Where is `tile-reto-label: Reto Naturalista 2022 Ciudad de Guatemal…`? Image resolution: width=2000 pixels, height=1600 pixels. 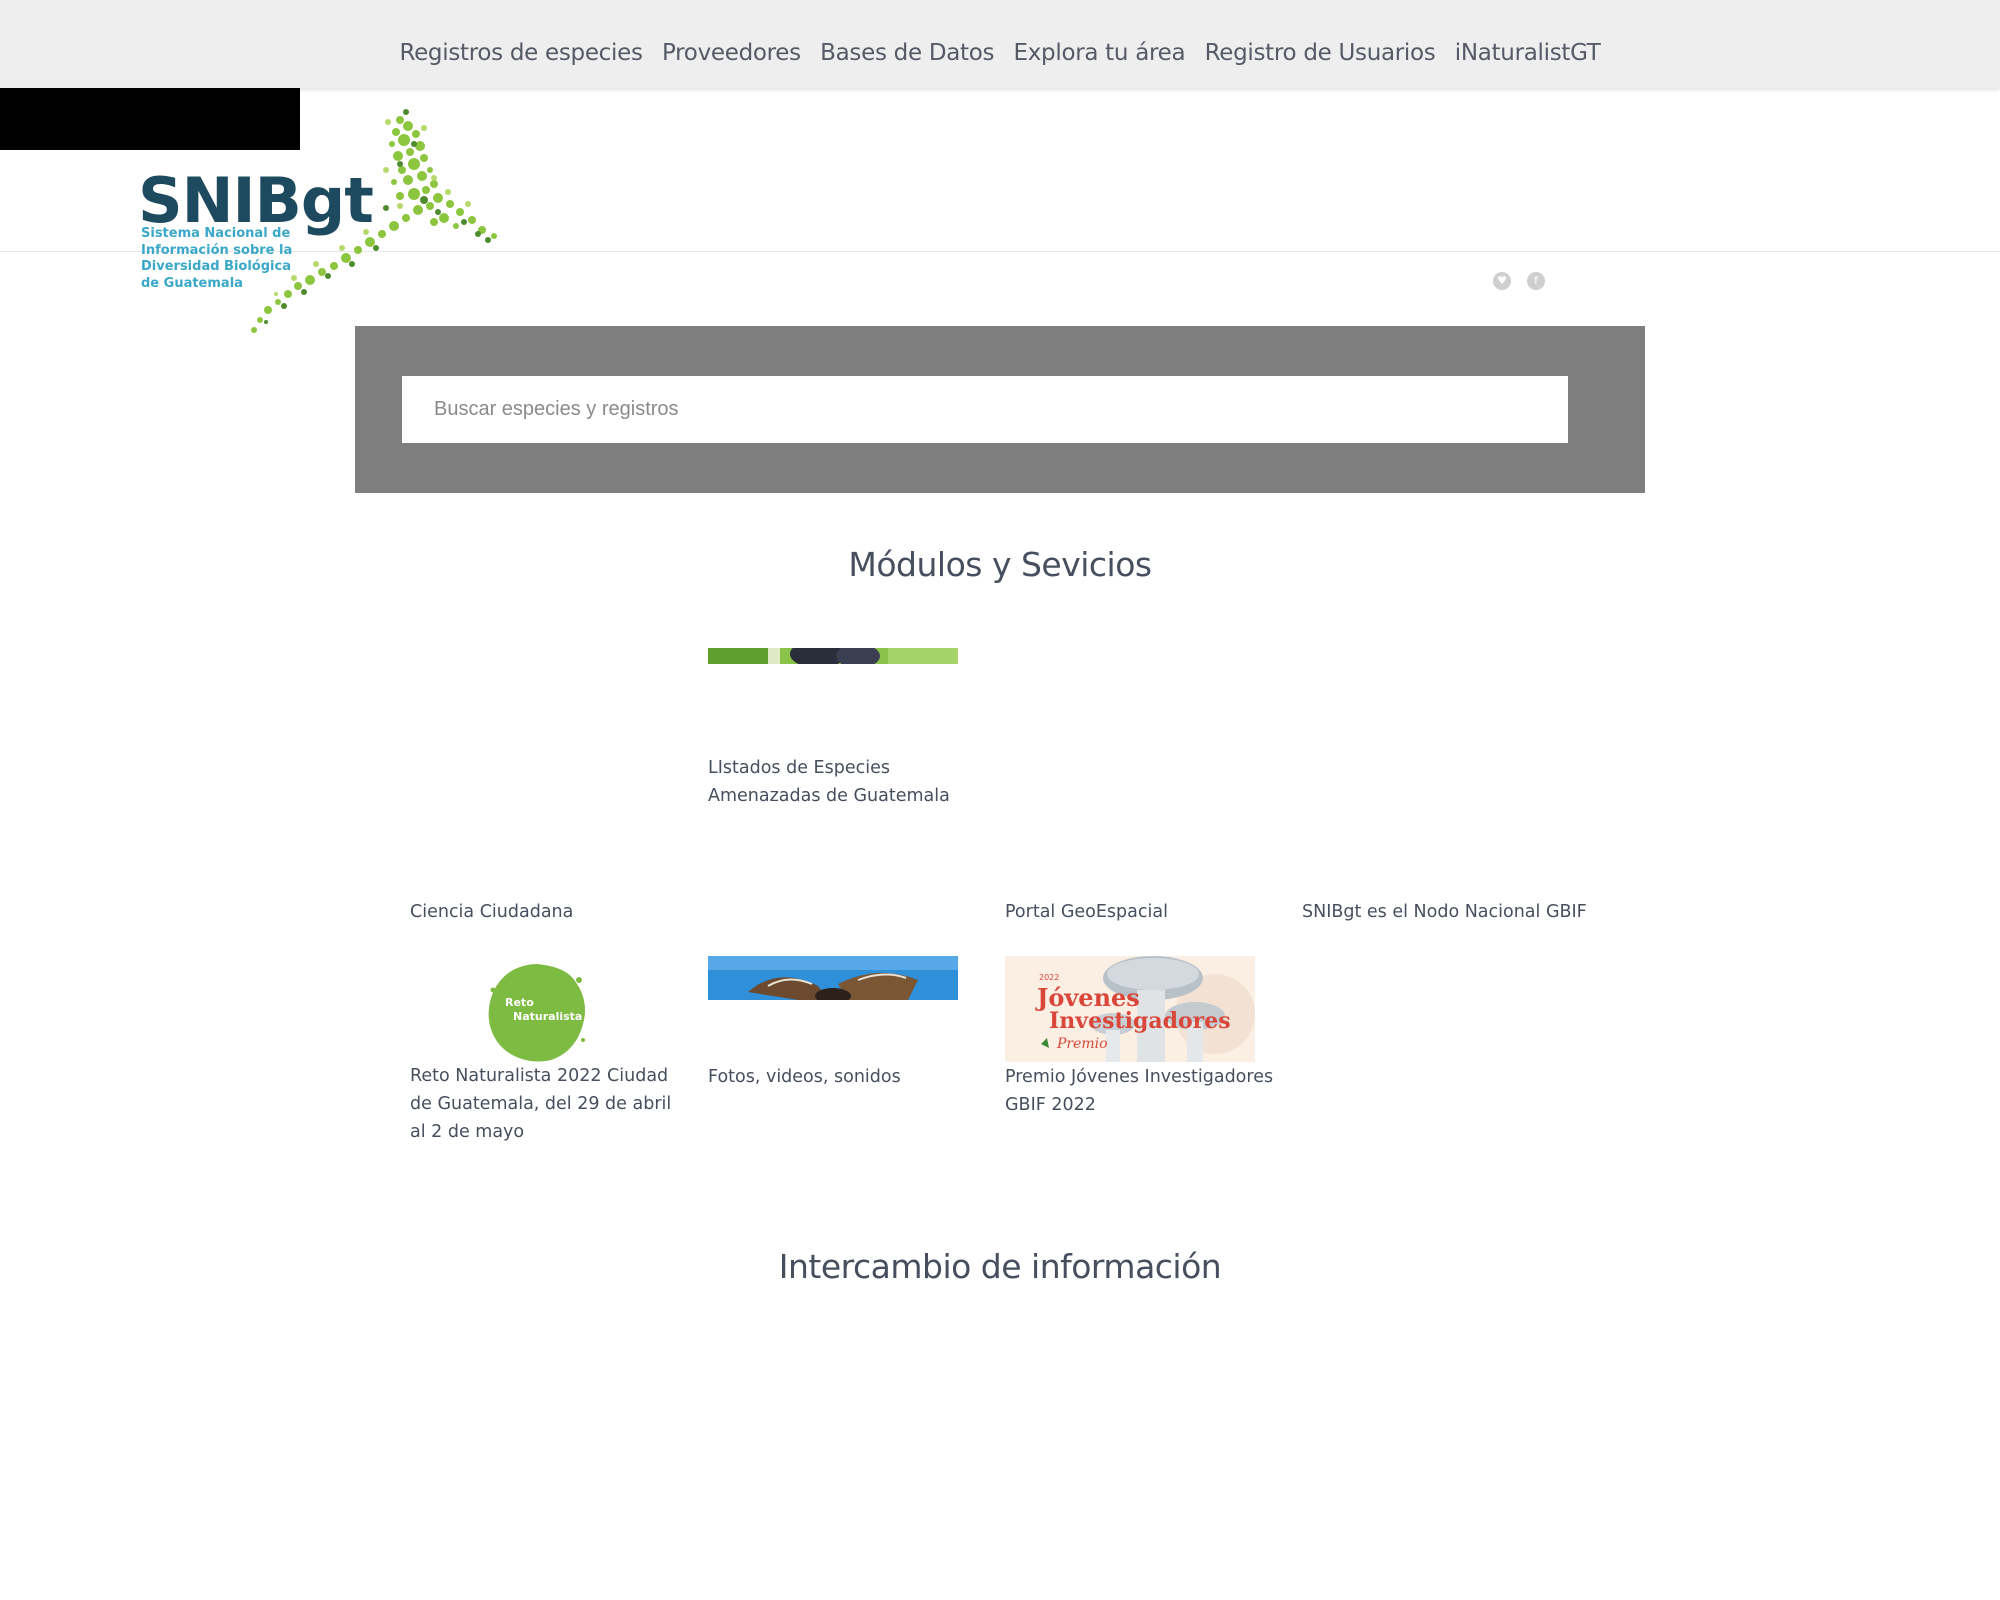 tile-reto-label: Reto Naturalista 2022 Ciudad de Guatemal… is located at coordinates (550, 1104).